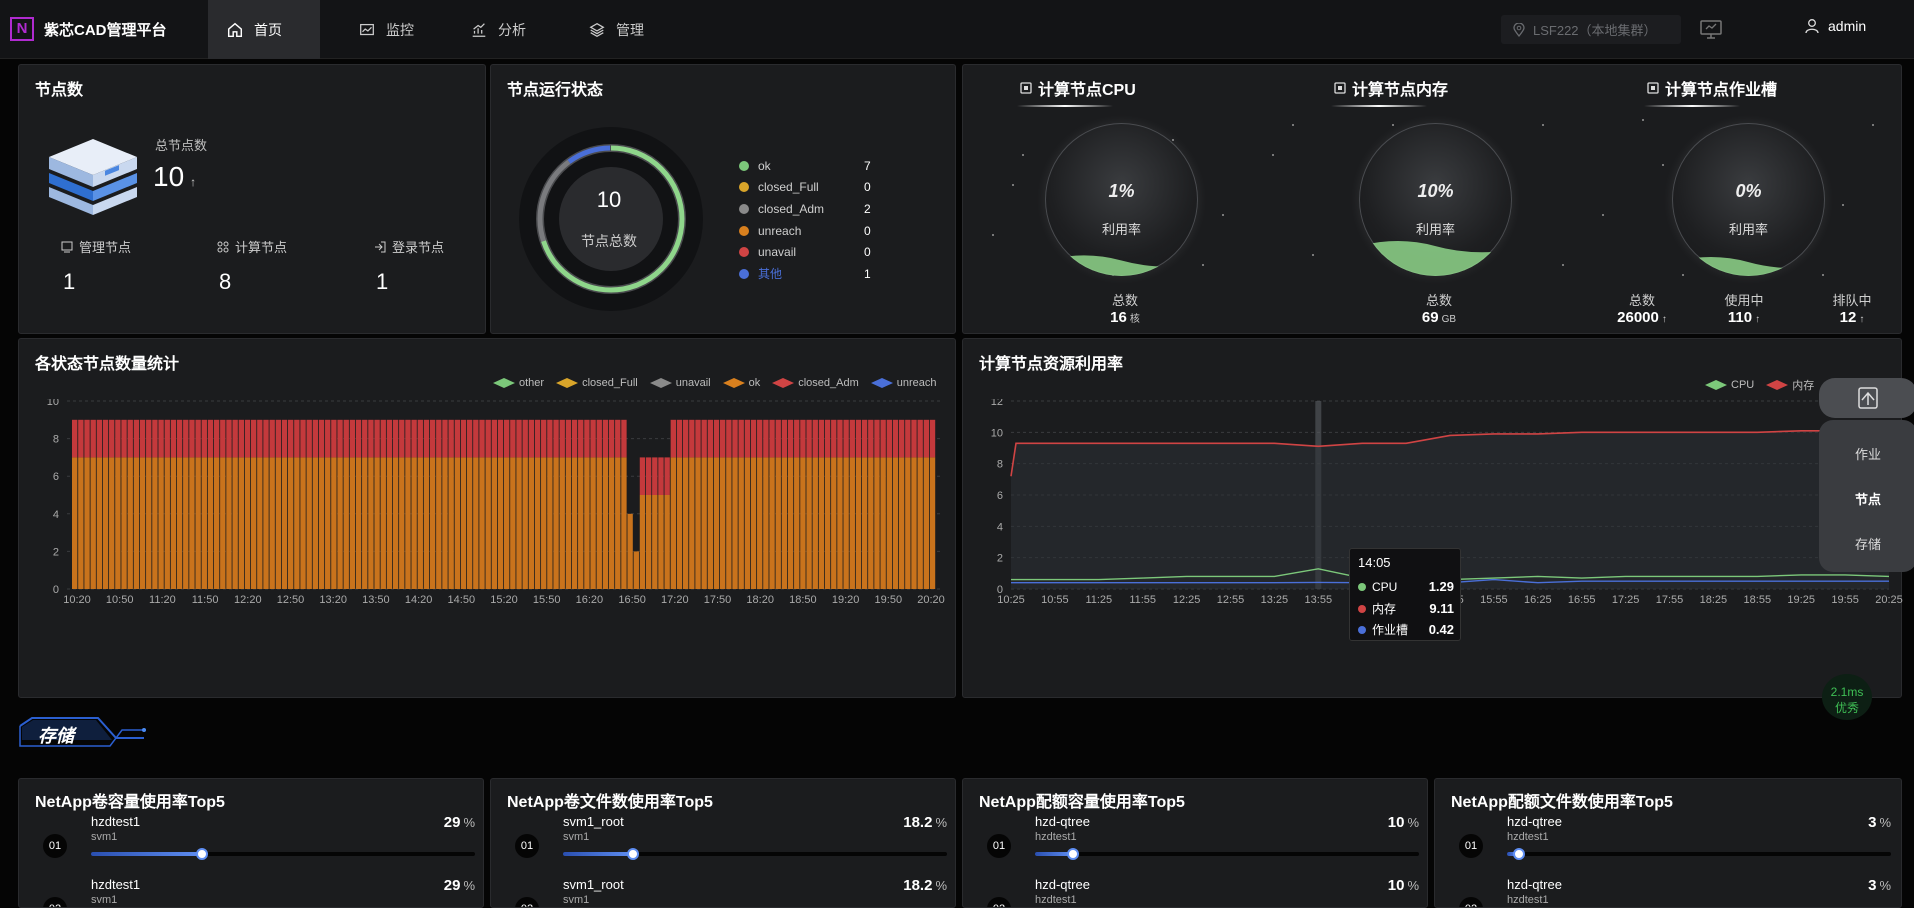 Image resolution: width=1914 pixels, height=908 pixels. What do you see at coordinates (727, 892) in the screenshot?
I see `top5-item: 02 svm1_root svm1 18.2%` at bounding box center [727, 892].